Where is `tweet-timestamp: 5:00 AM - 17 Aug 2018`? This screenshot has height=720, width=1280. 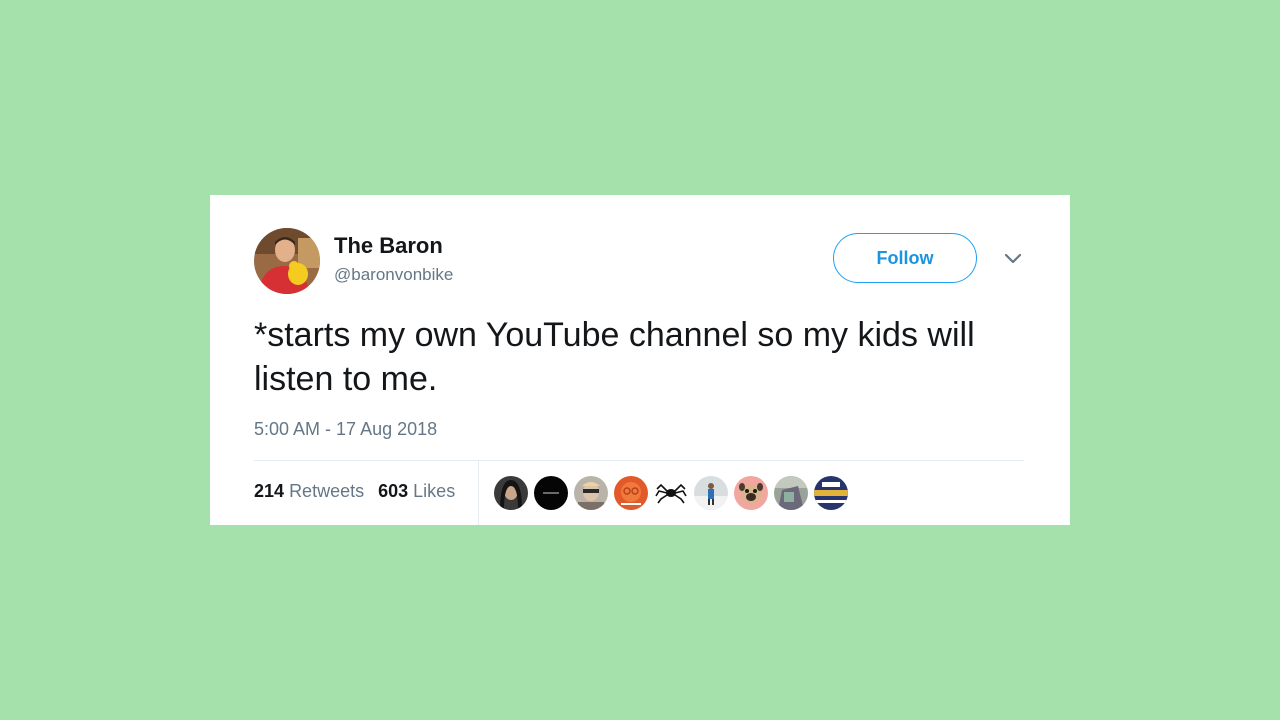 tweet-timestamp: 5:00 AM - 17 Aug 2018 is located at coordinates (345, 429).